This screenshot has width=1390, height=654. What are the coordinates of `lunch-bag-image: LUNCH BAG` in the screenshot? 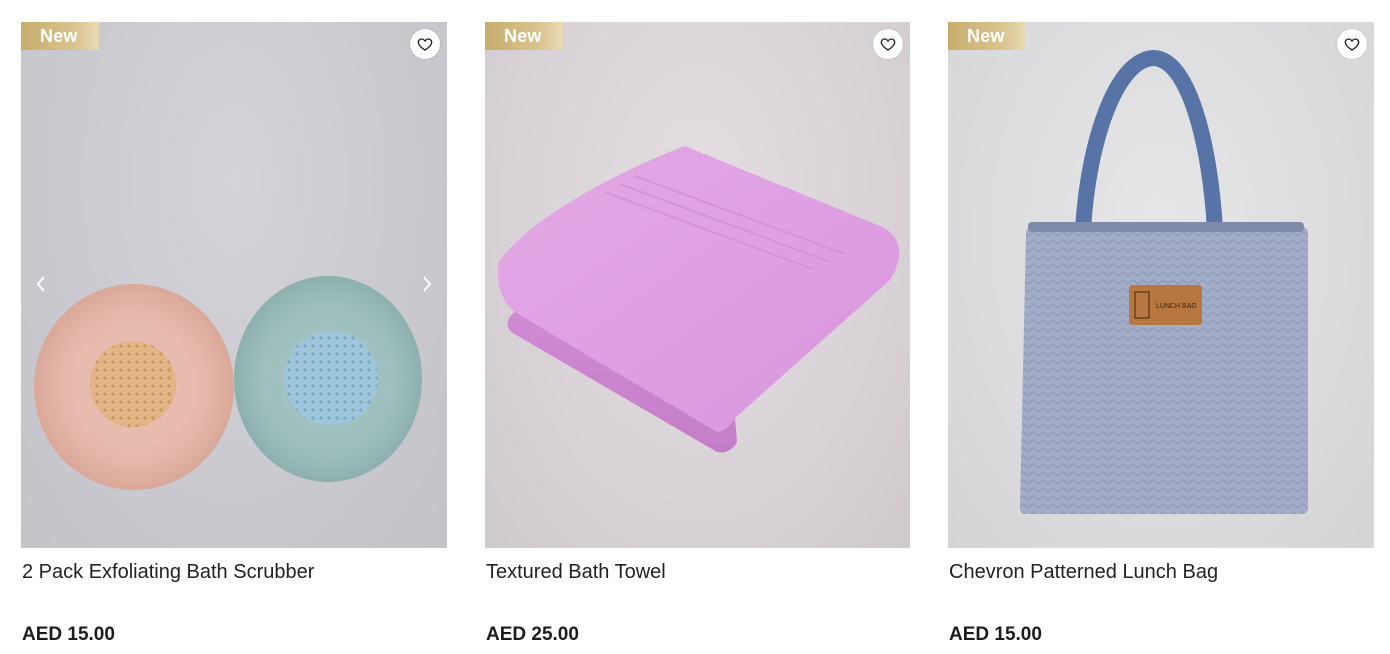 It's located at (1164, 281).